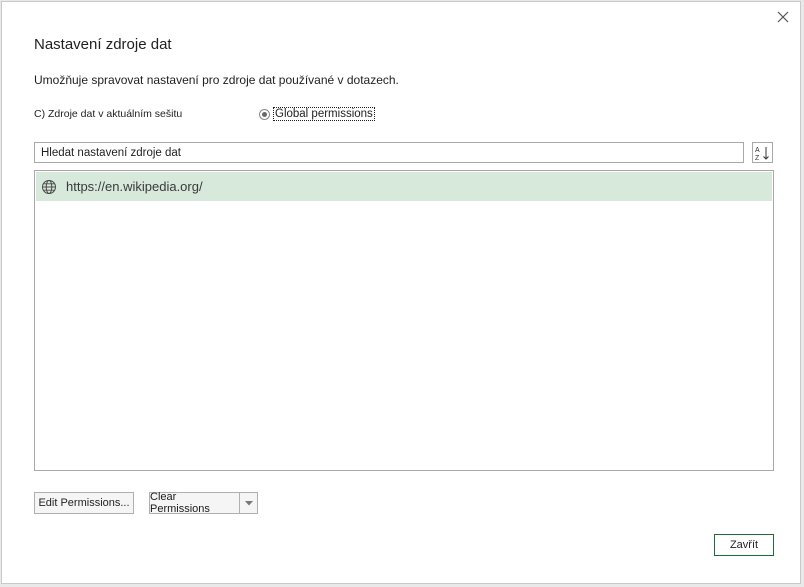 The height and width of the screenshot is (587, 804). What do you see at coordinates (389, 152) in the screenshot?
I see `search-input: Hledat nastavení zdroje dat` at bounding box center [389, 152].